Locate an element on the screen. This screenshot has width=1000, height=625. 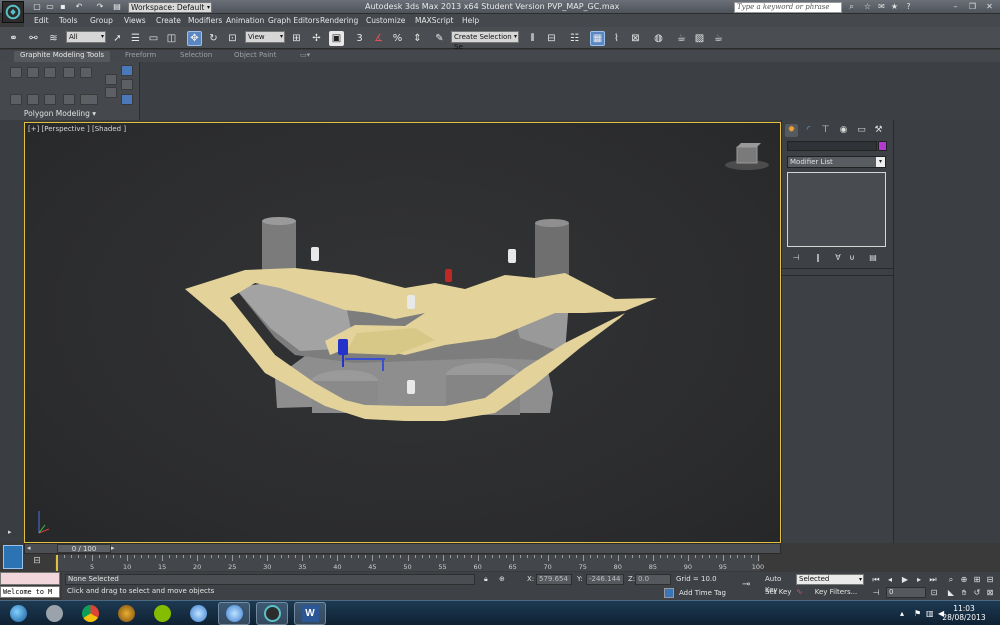
subscription-icon: ☆ is located at coordinates (867, 7).